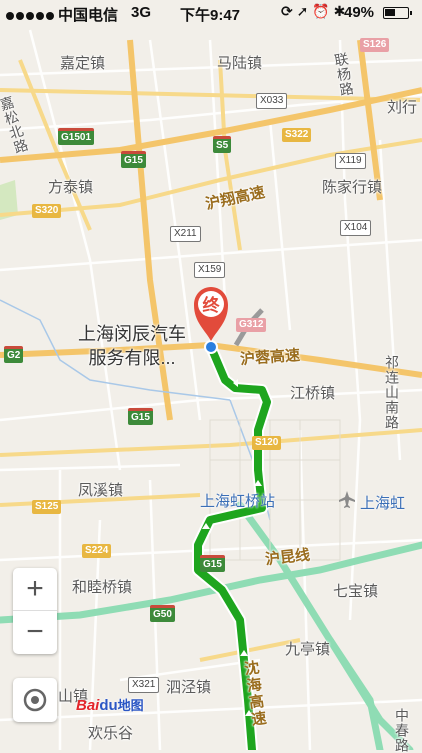 The height and width of the screenshot is (753, 422). I want to click on battery-percent: 49%, so click(359, 12).